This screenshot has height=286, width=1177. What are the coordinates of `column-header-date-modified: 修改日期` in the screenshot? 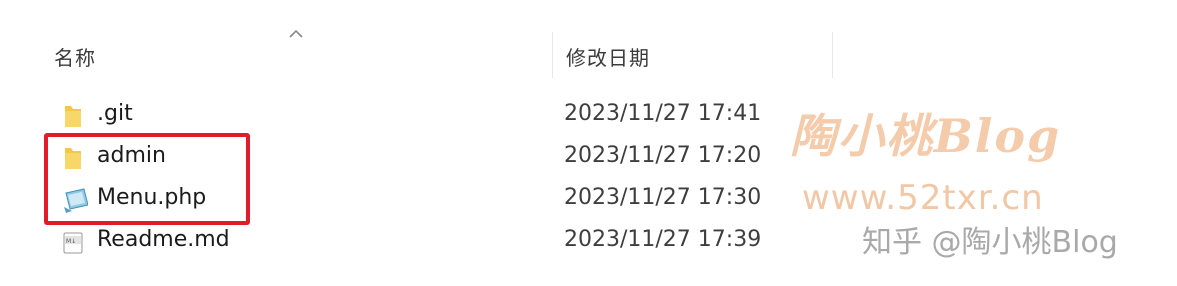 It's located at (608, 56).